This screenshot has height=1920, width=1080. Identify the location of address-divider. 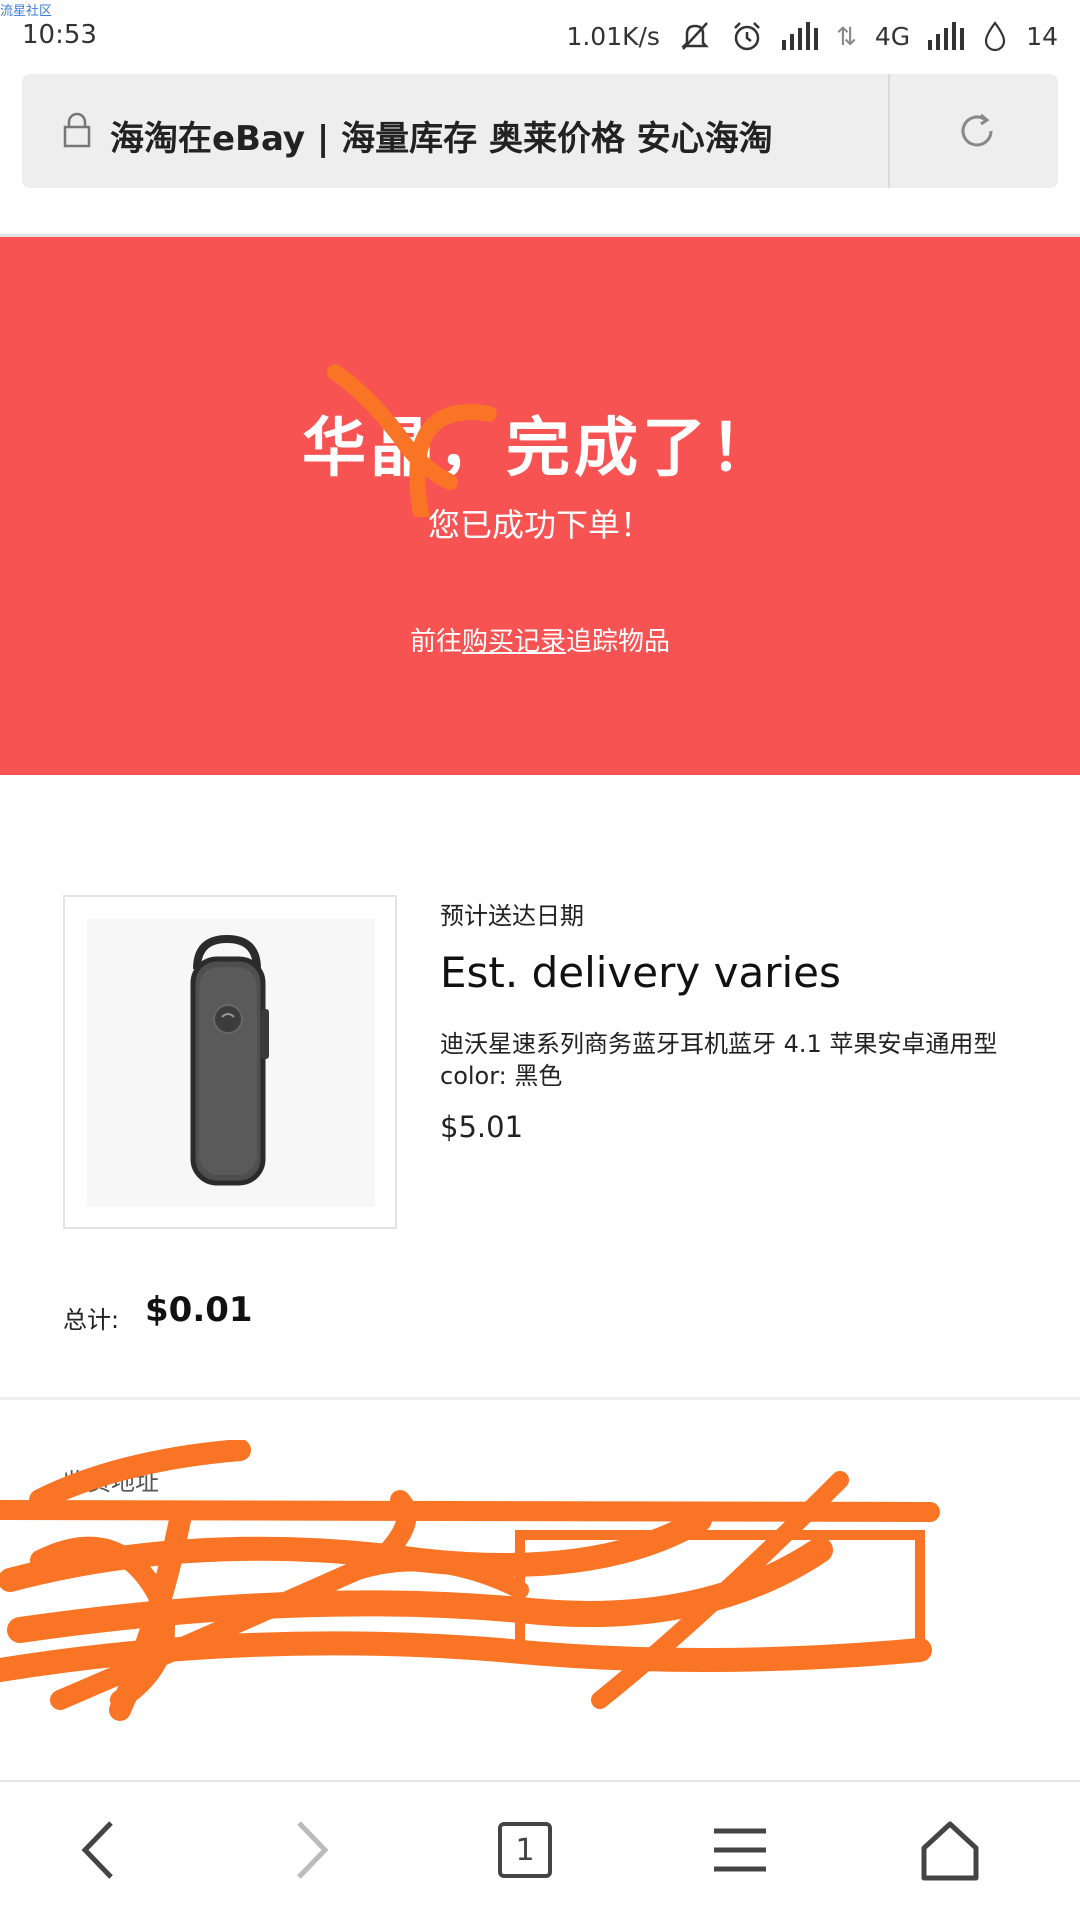
(889, 131).